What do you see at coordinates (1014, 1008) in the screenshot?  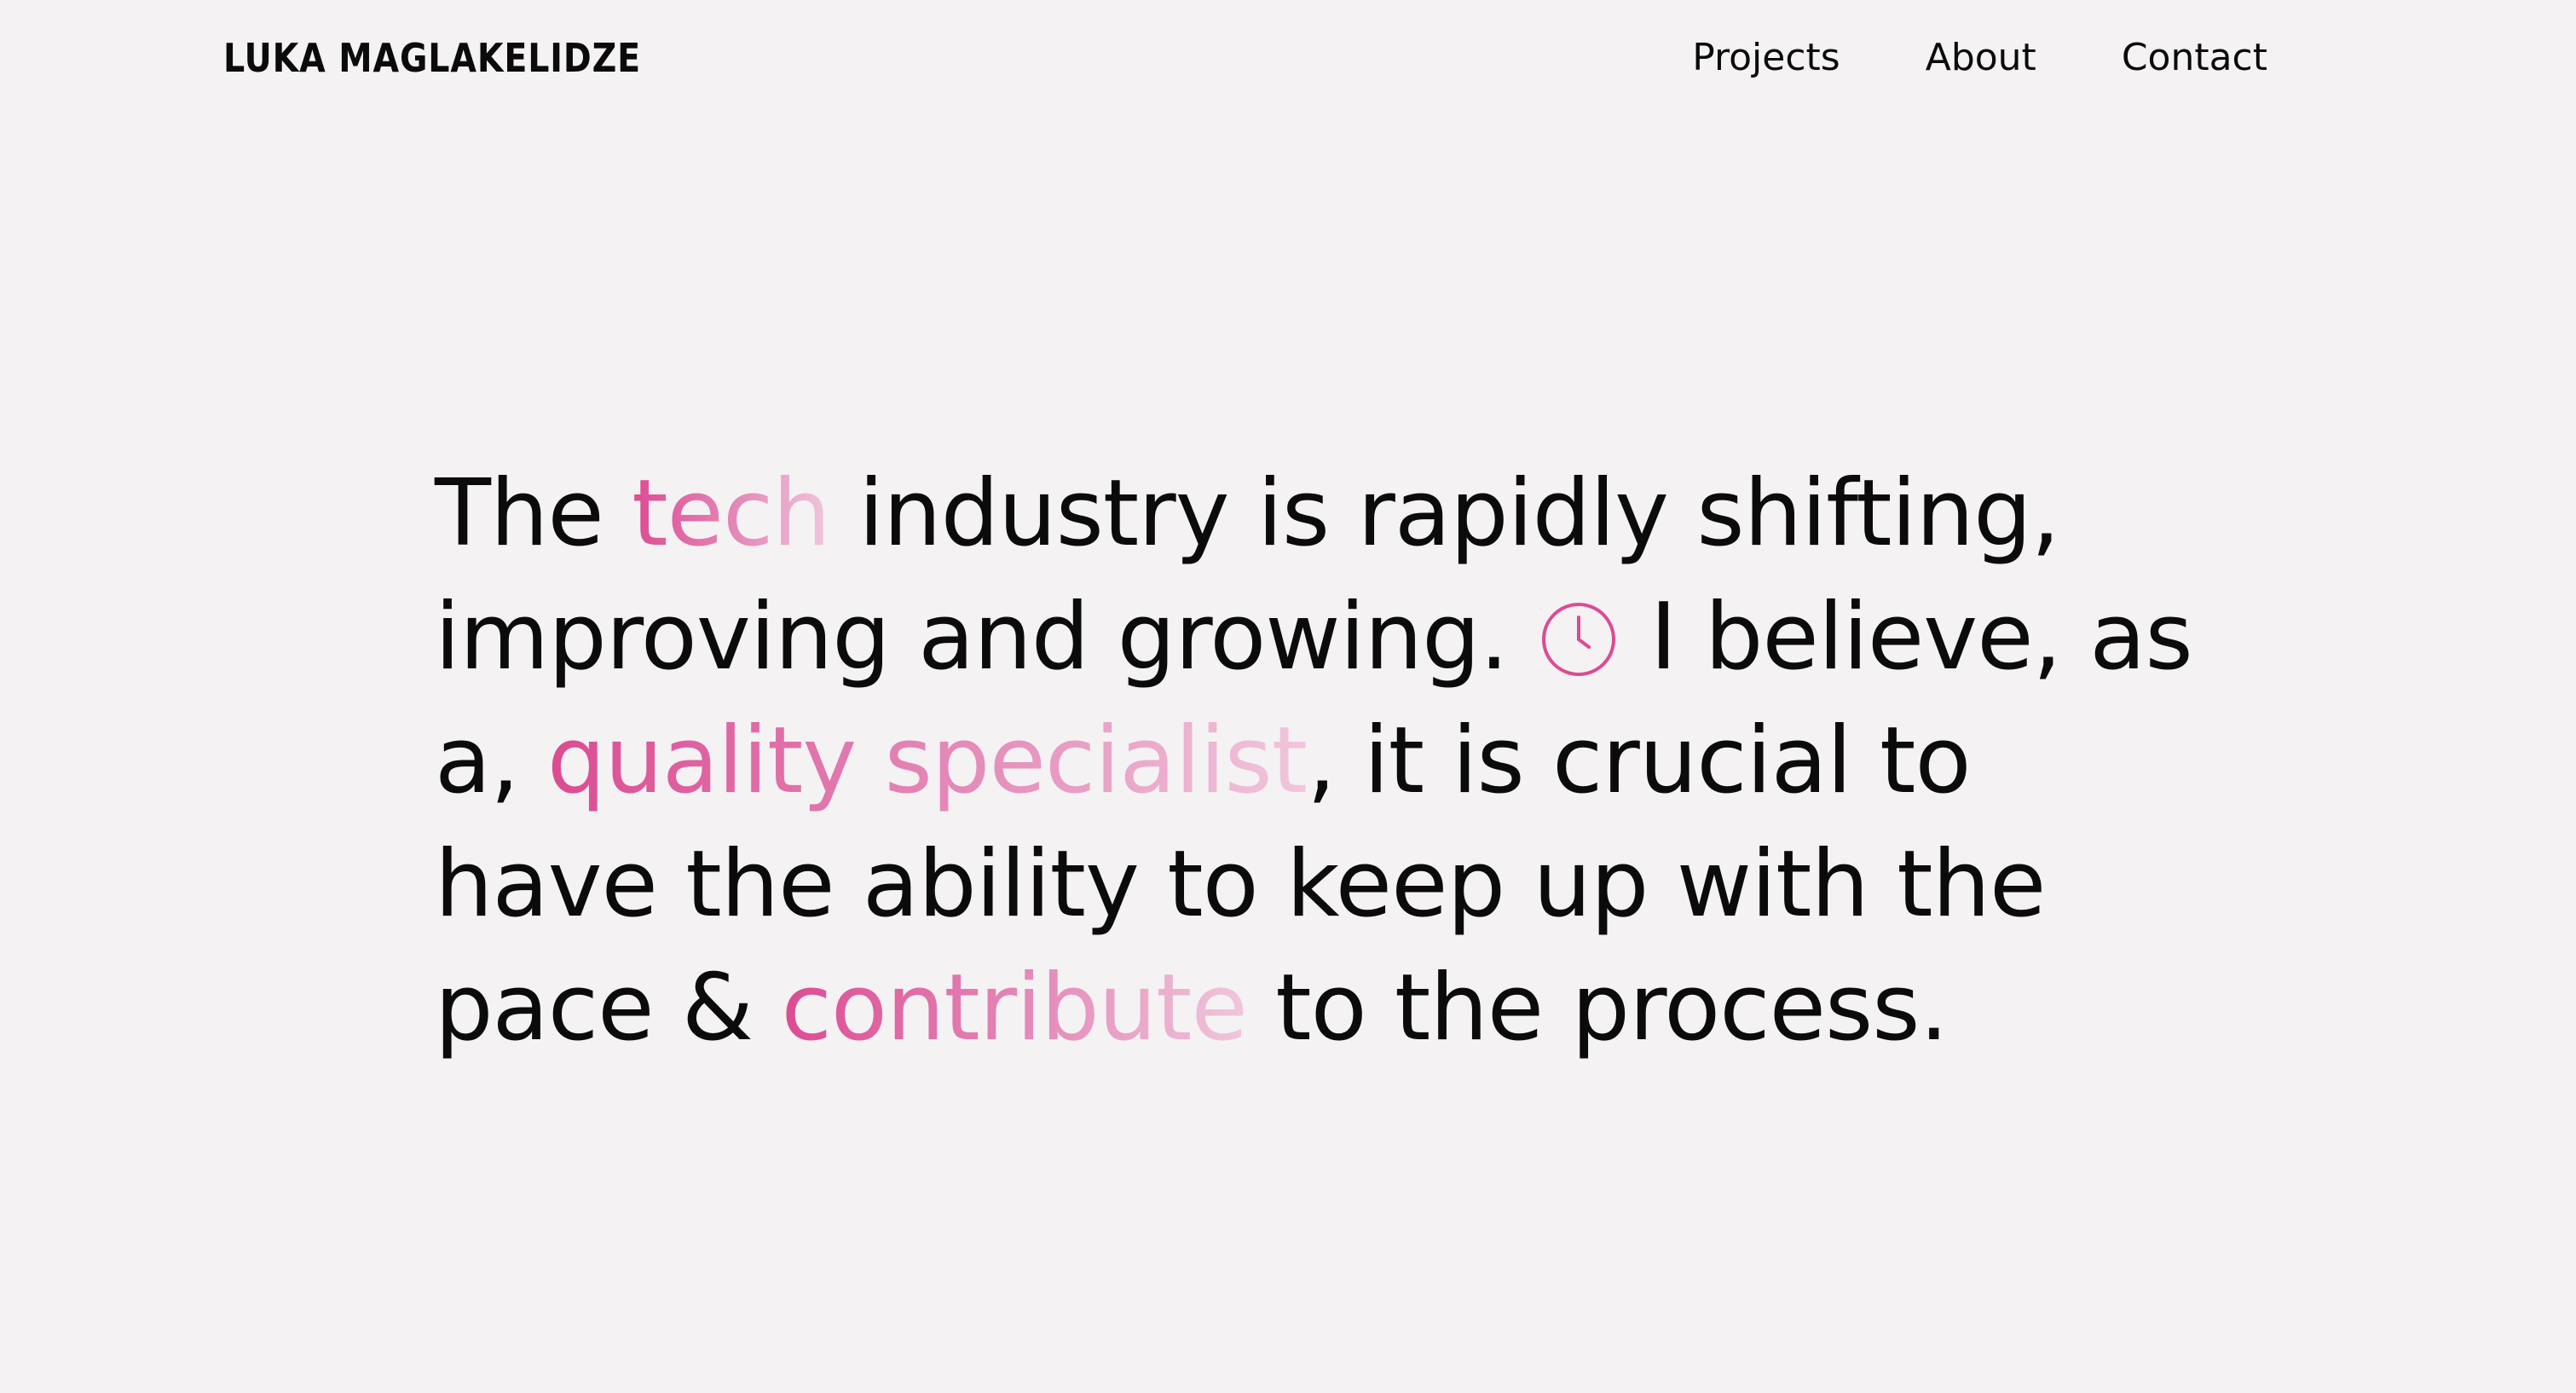 I see `highlight-contribute: contribute` at bounding box center [1014, 1008].